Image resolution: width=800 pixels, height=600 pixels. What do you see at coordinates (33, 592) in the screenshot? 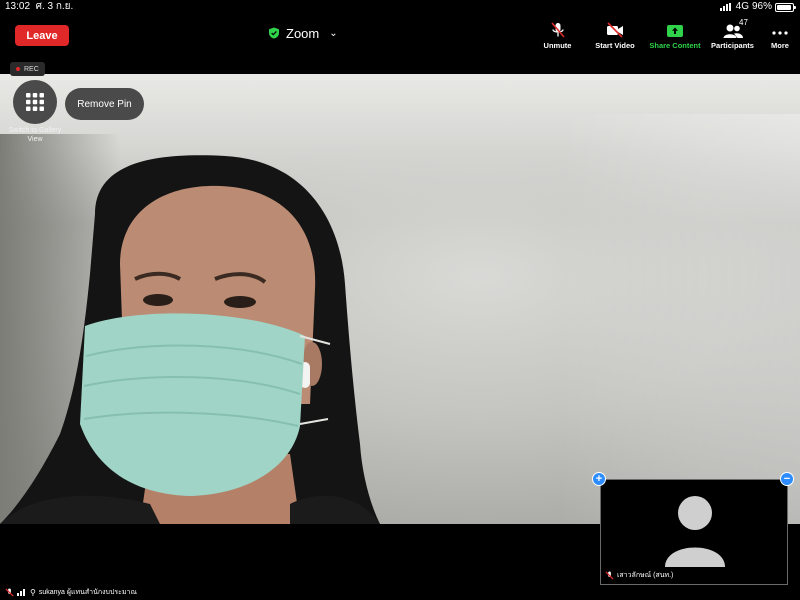
I see `pinned-icon: ⚲` at bounding box center [33, 592].